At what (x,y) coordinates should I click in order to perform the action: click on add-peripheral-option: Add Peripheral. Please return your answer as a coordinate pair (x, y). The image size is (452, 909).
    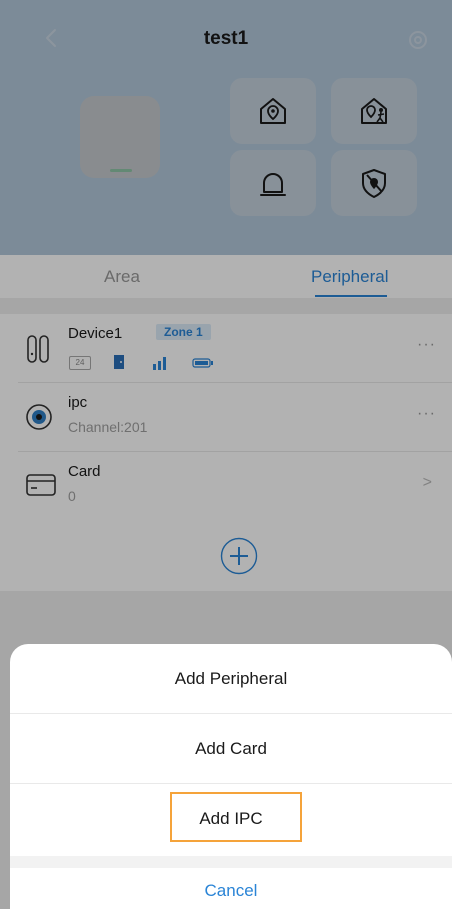
    Looking at the image, I should click on (231, 679).